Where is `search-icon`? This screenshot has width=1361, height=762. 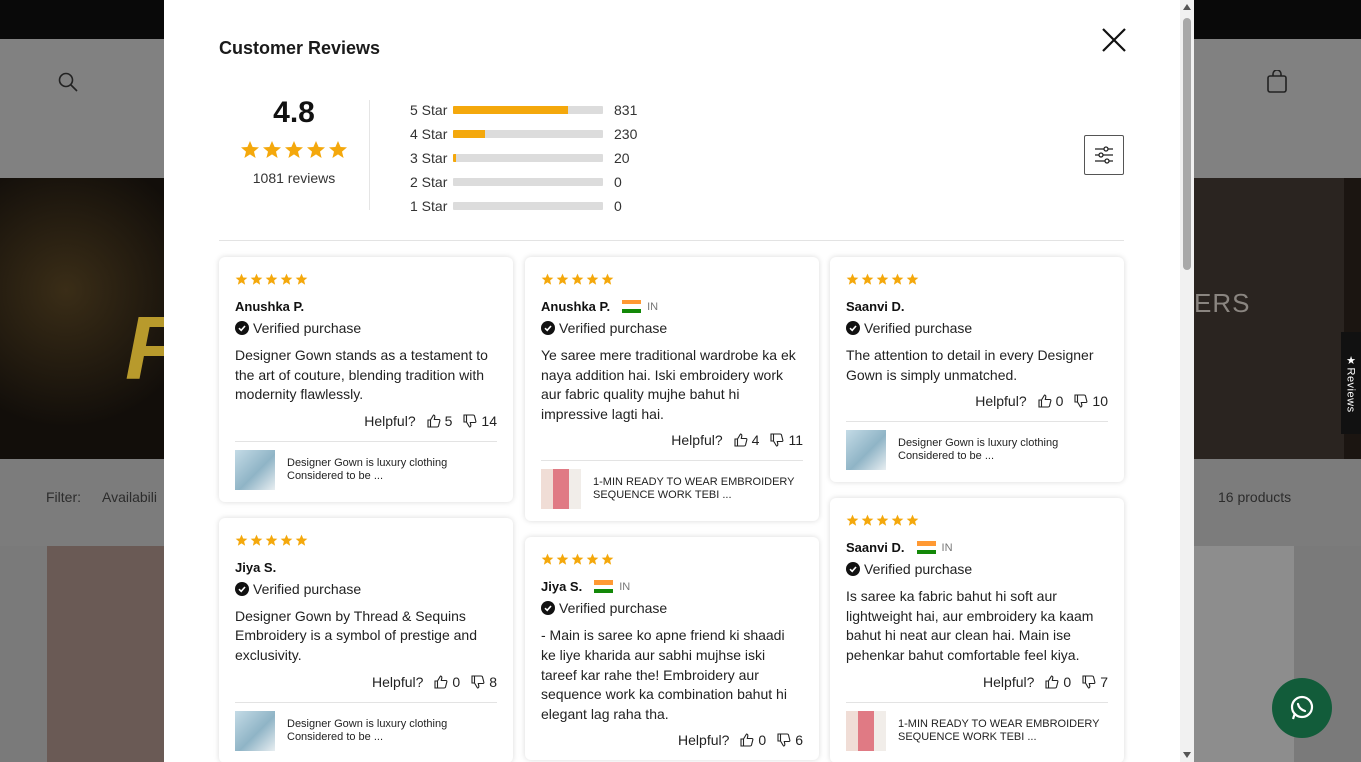
search-icon is located at coordinates (68, 82).